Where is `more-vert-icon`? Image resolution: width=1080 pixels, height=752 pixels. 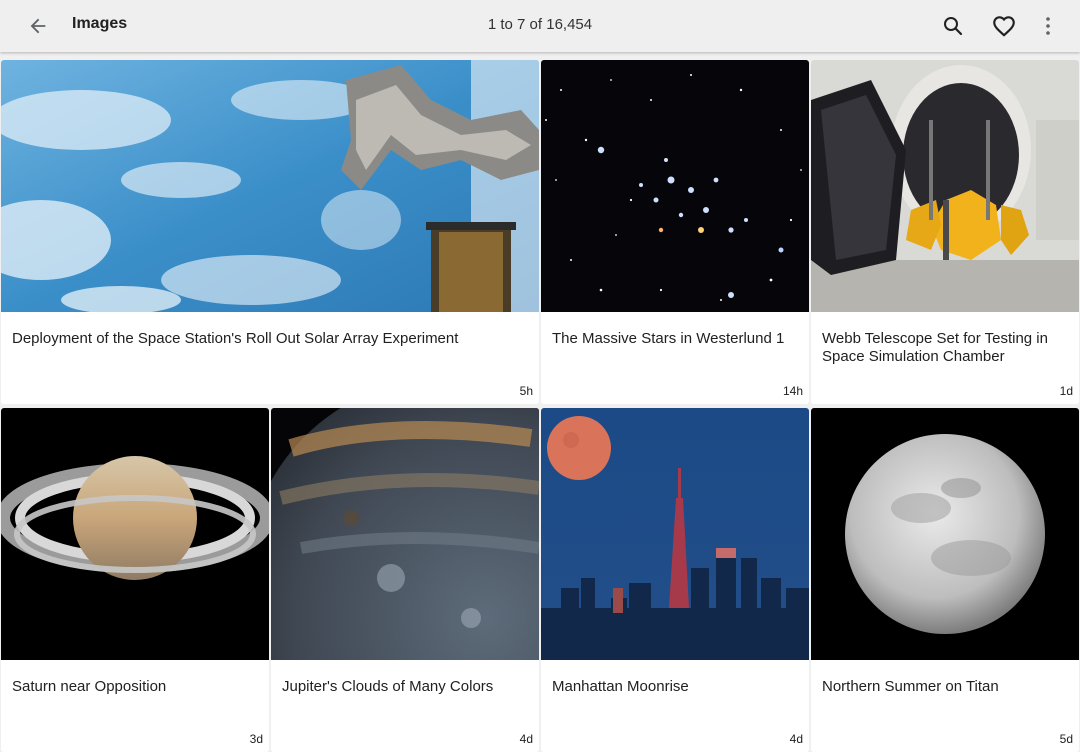 more-vert-icon is located at coordinates (1048, 26).